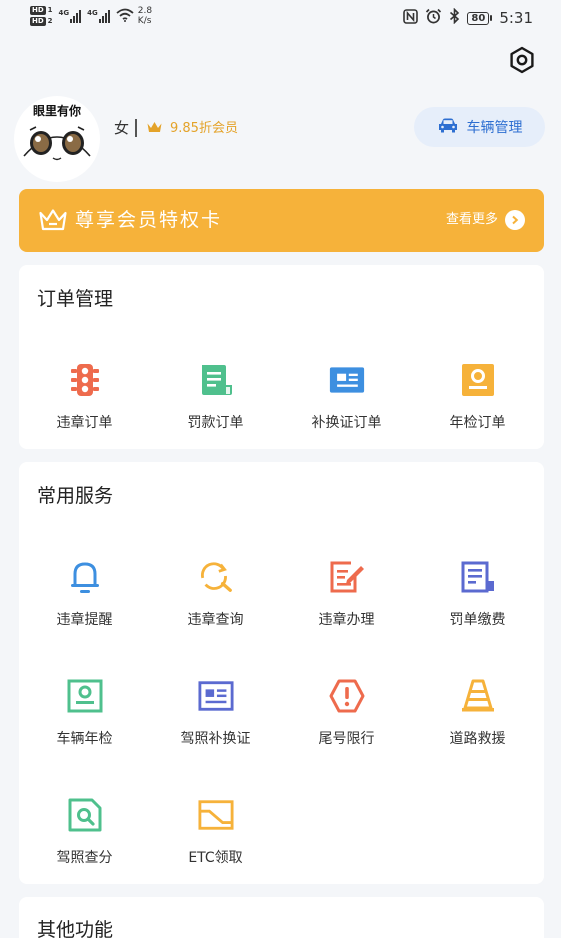 This screenshot has height=938, width=561. Describe the element at coordinates (280, 18) in the screenshot. I see `status-bar: HD 1 HD 2 4G 4G 2.8 K/s 80 5:31` at that location.